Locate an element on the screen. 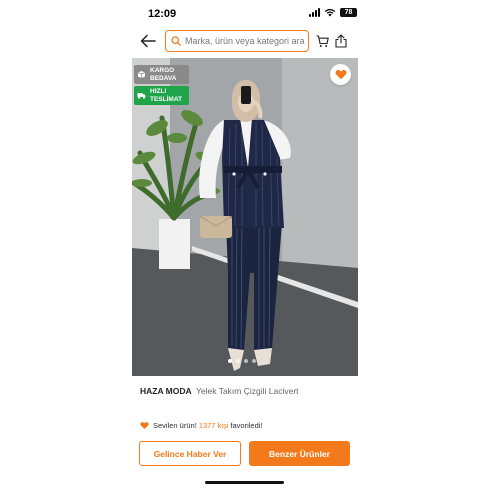  share-icon is located at coordinates (341, 41).